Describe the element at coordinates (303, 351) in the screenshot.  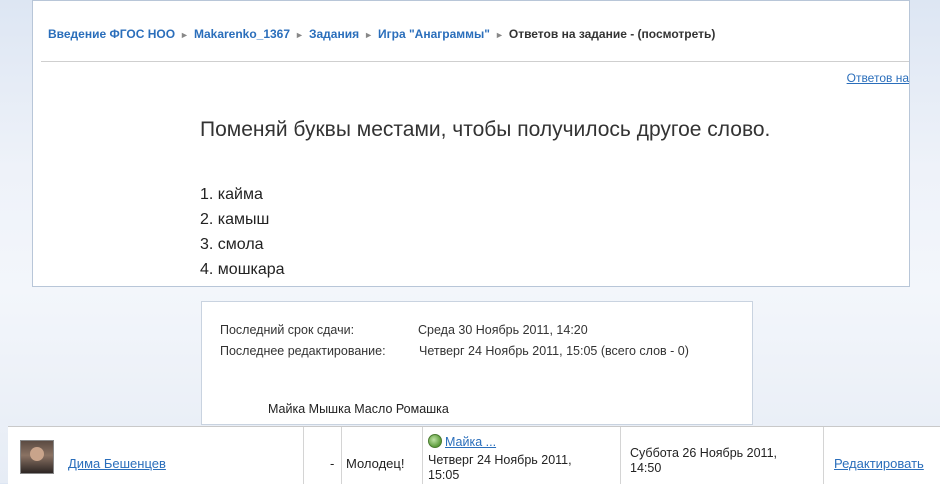
I see `last-edited-label: Последнее редактирование:` at that location.